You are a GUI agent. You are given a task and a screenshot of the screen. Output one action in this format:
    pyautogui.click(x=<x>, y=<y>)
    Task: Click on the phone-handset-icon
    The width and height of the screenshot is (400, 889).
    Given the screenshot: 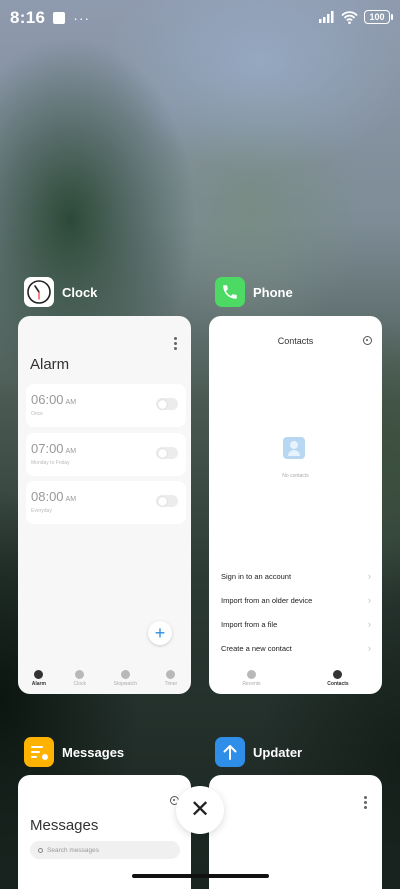 What is the action you would take?
    pyautogui.click(x=230, y=292)
    